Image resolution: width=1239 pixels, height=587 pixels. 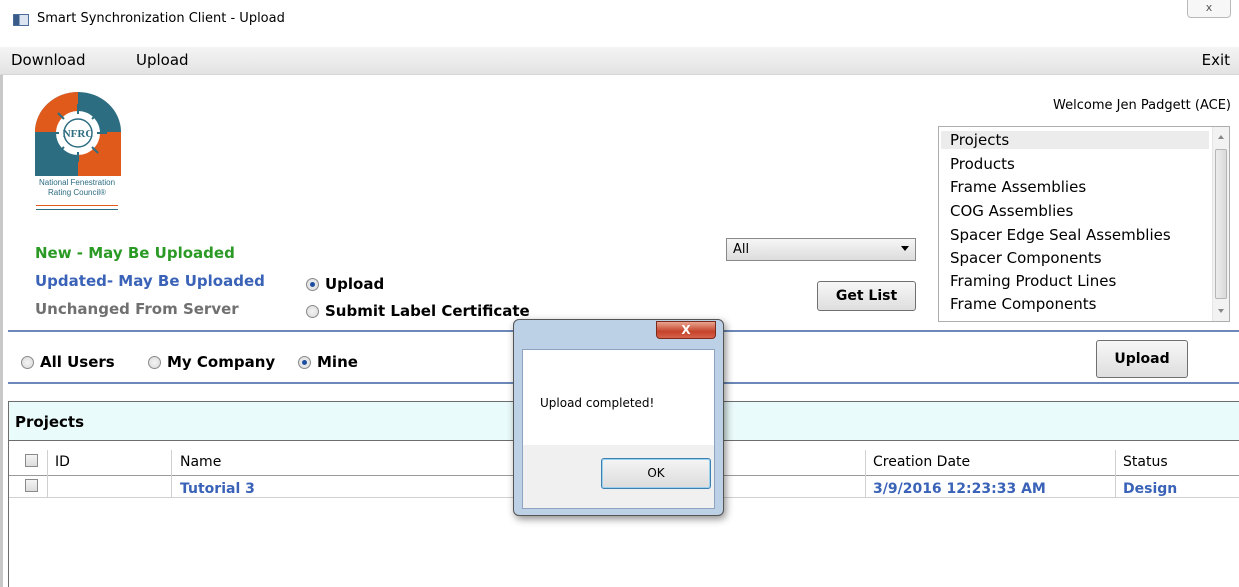 I want to click on legend-new: New - May Be Uploaded, so click(x=135, y=253).